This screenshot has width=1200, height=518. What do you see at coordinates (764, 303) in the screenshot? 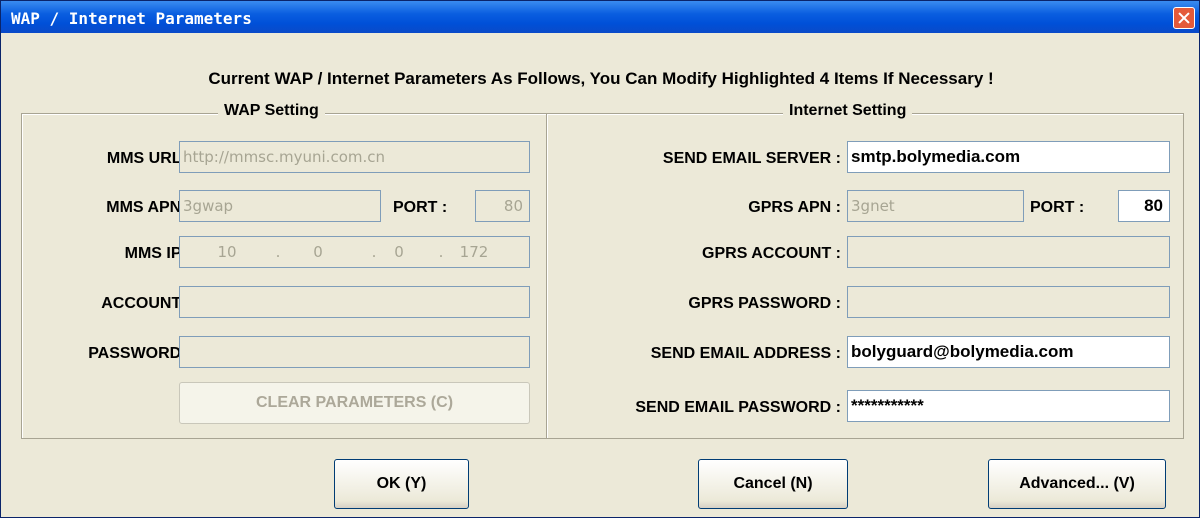
I see `gprs-password-label: GPRS PASSWORD :` at bounding box center [764, 303].